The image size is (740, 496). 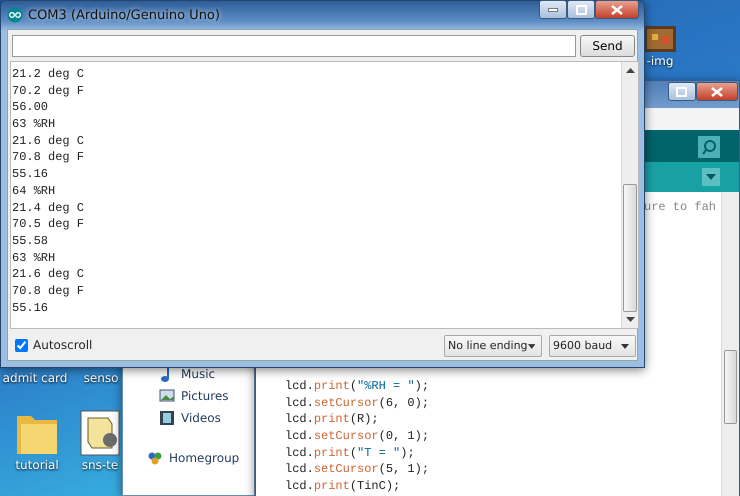 I want to click on nav-item: Pictures, so click(x=194, y=396).